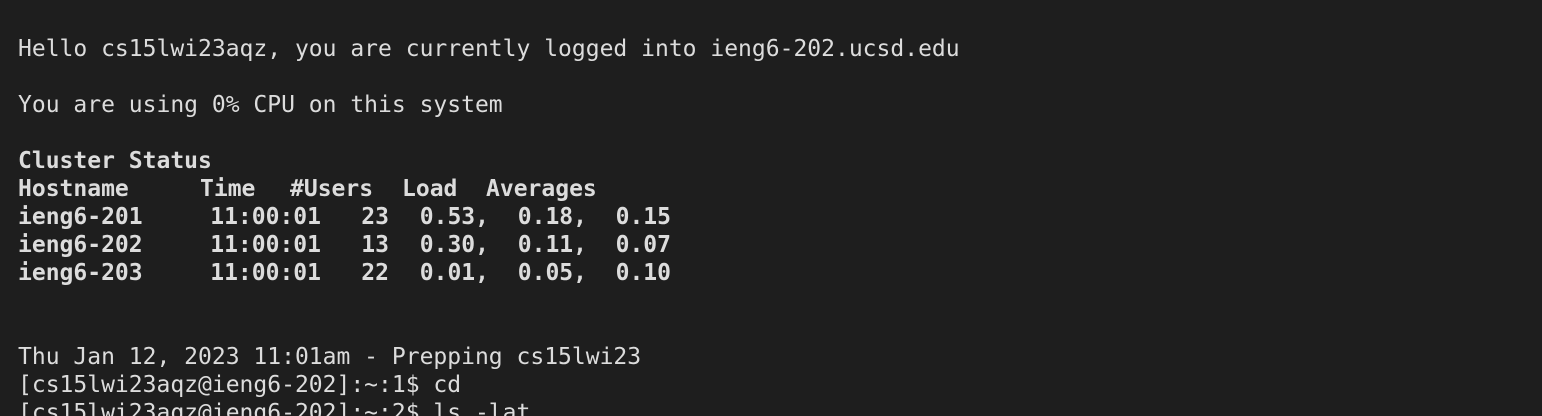  I want to click on row-users: 23, so click(375, 217).